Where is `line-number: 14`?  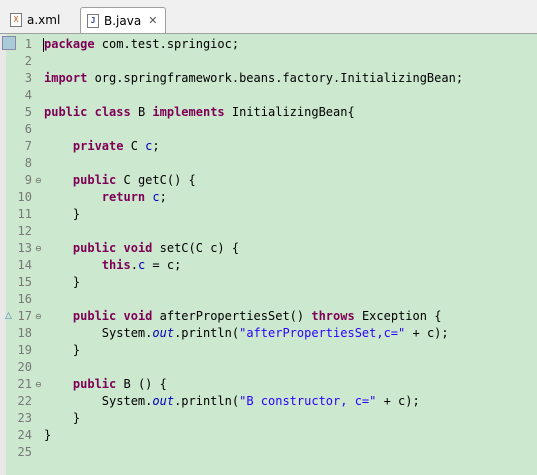 line-number: 14 is located at coordinates (24, 265).